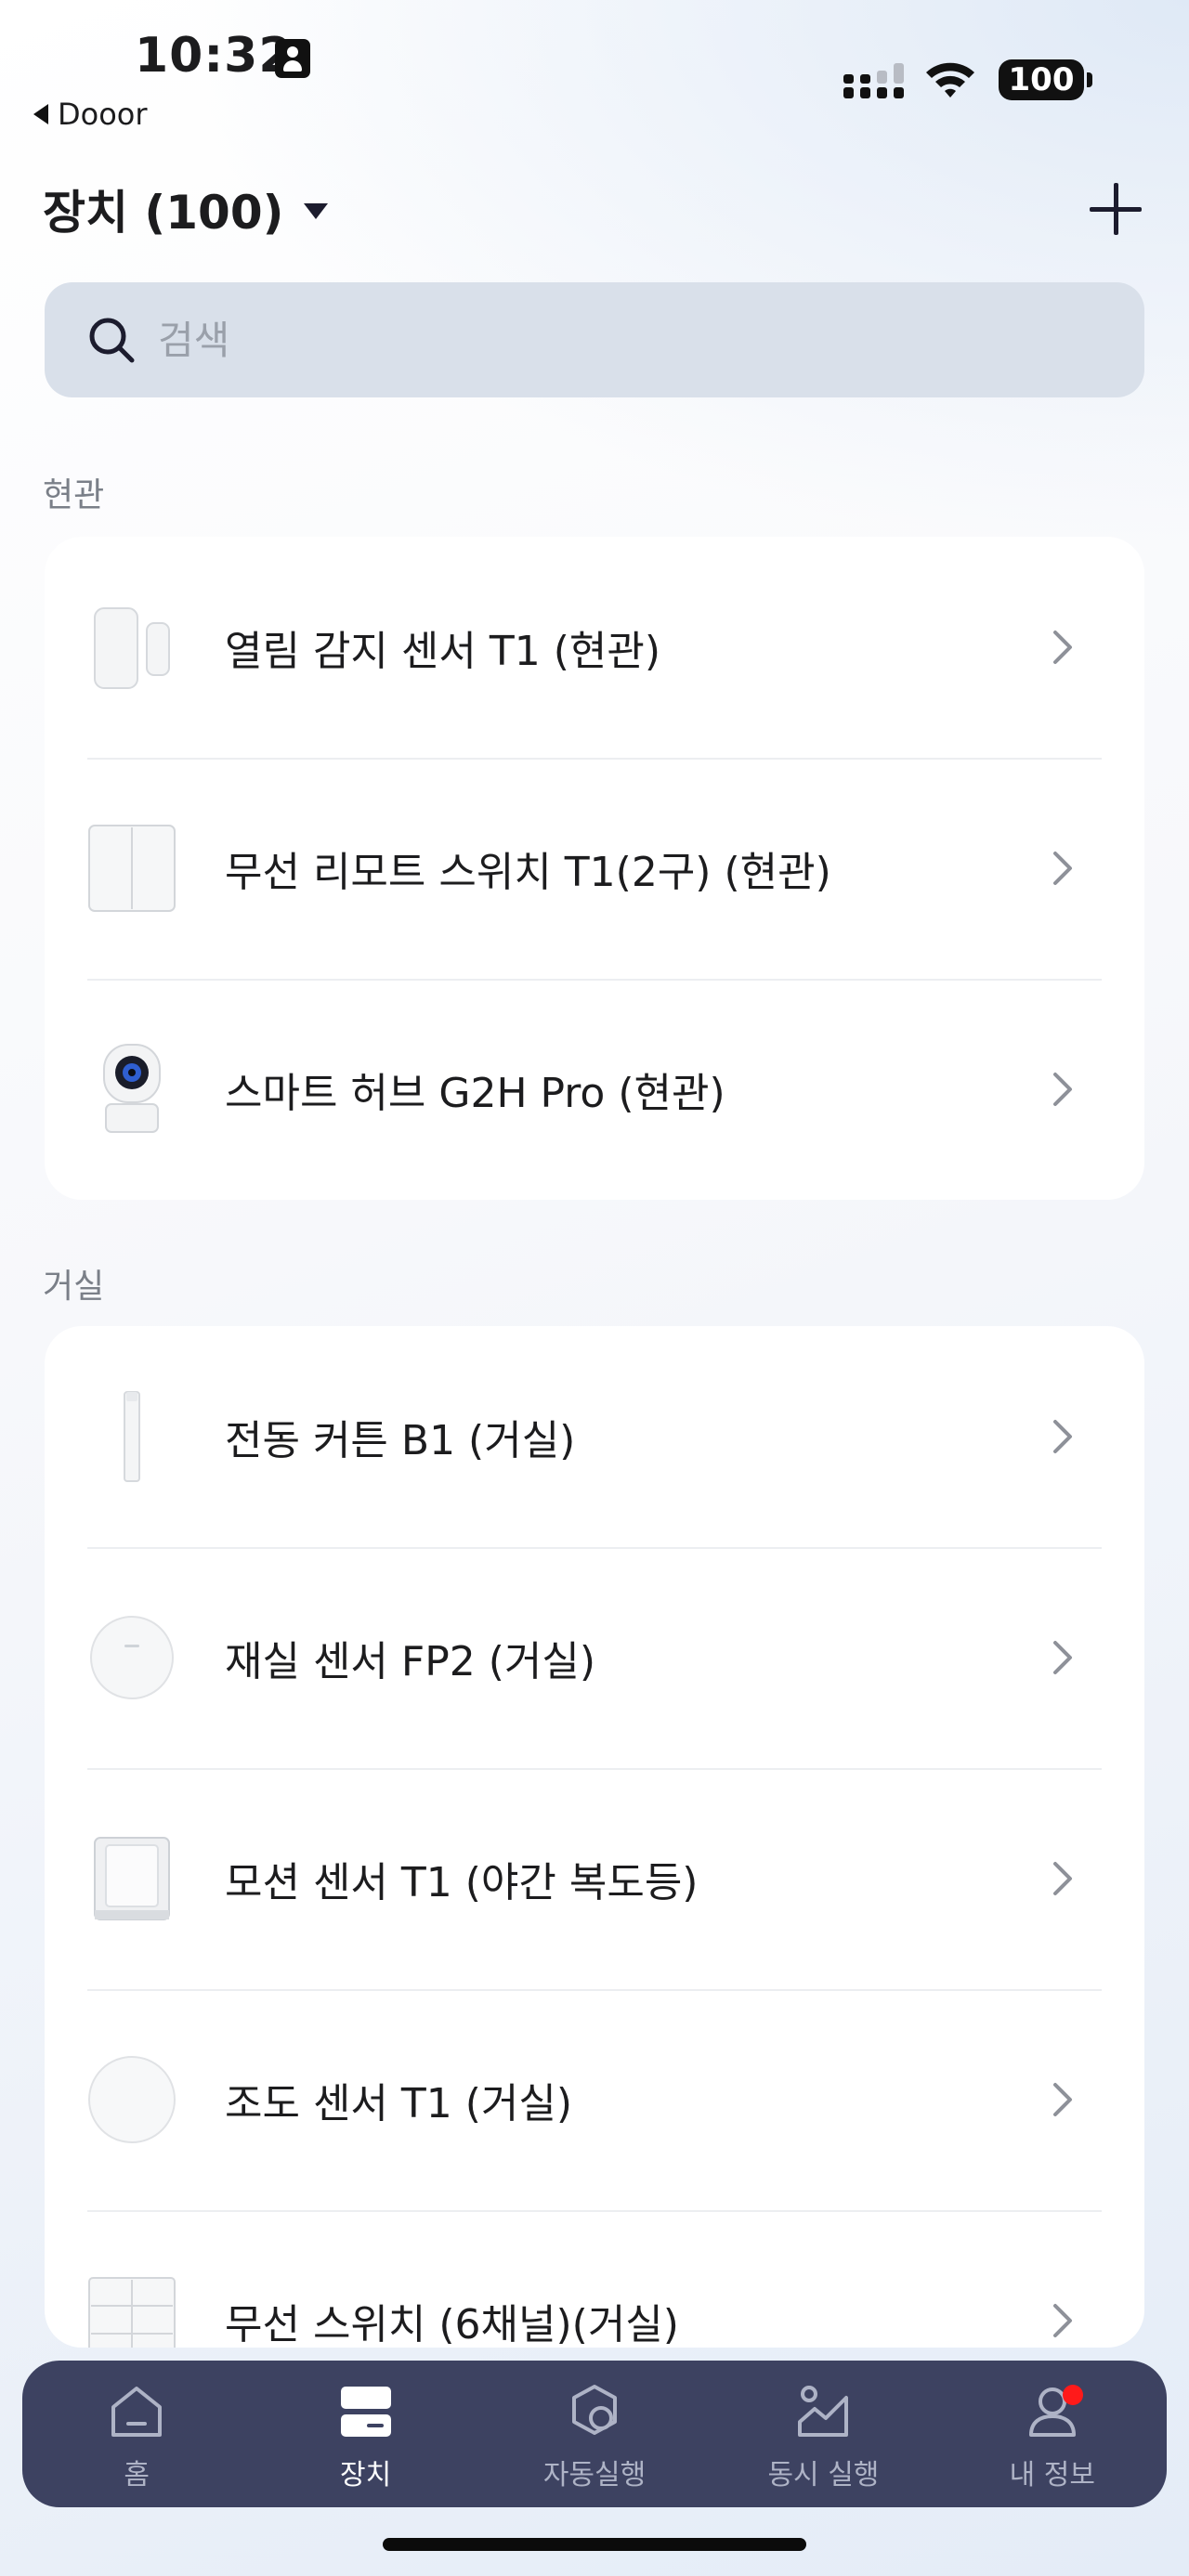 Image resolution: width=1189 pixels, height=2576 pixels. I want to click on page-title: 장치 (100), so click(163, 213).